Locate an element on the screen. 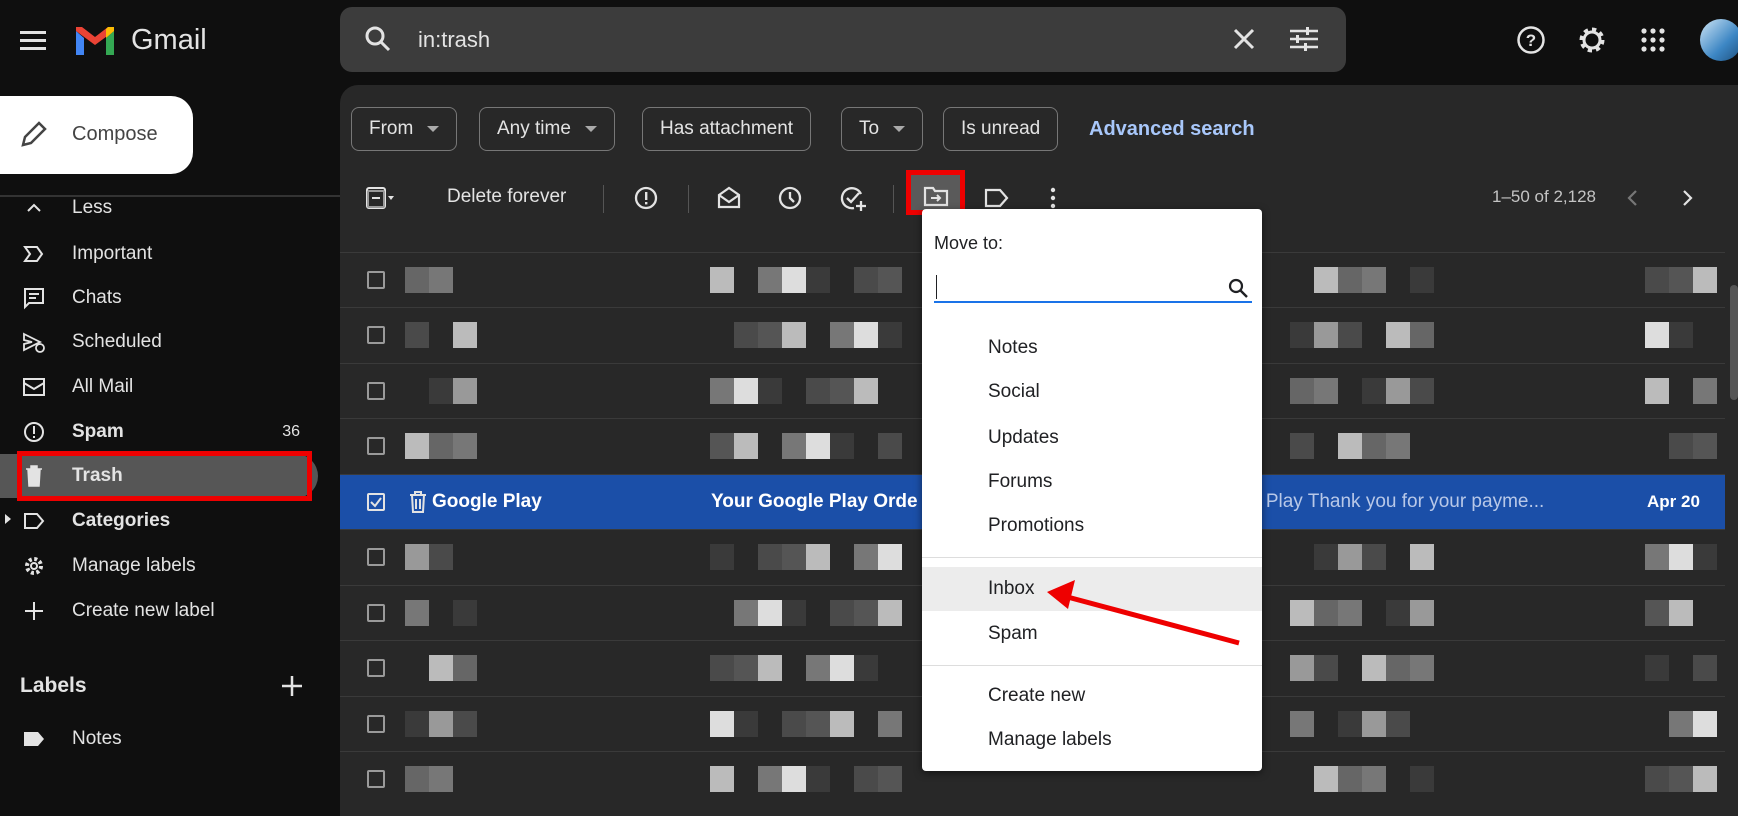 This screenshot has width=1738, height=816. trash-icon is located at coordinates (418, 502).